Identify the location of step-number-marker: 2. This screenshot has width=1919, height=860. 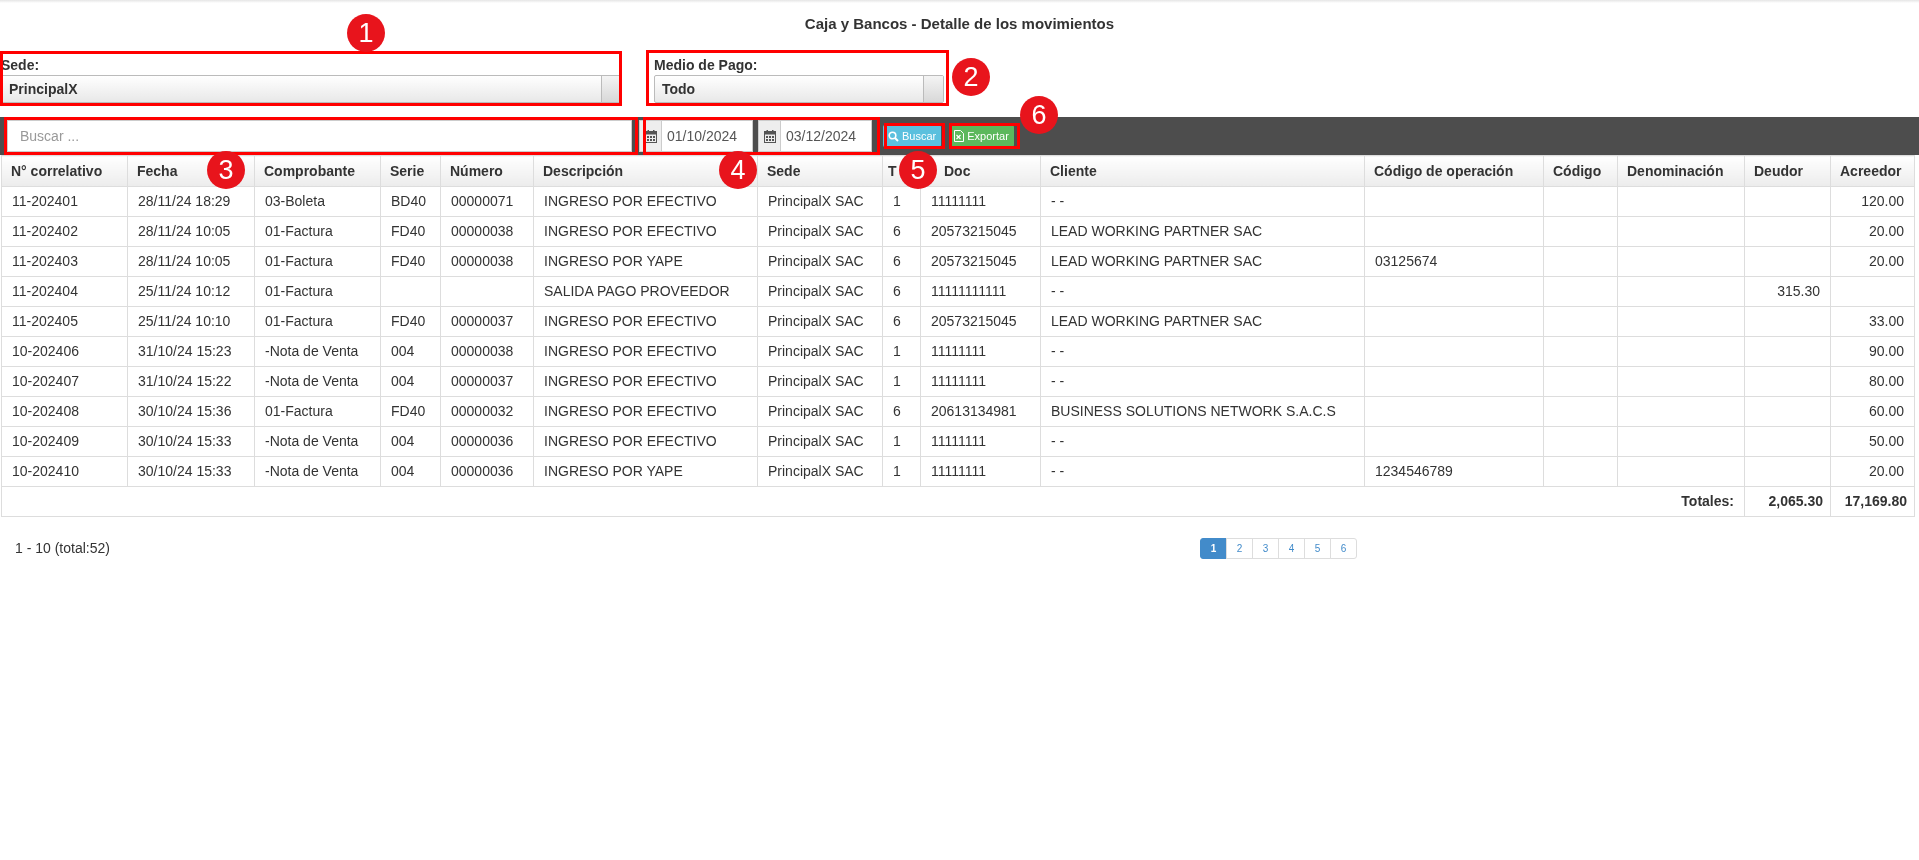
(971, 77).